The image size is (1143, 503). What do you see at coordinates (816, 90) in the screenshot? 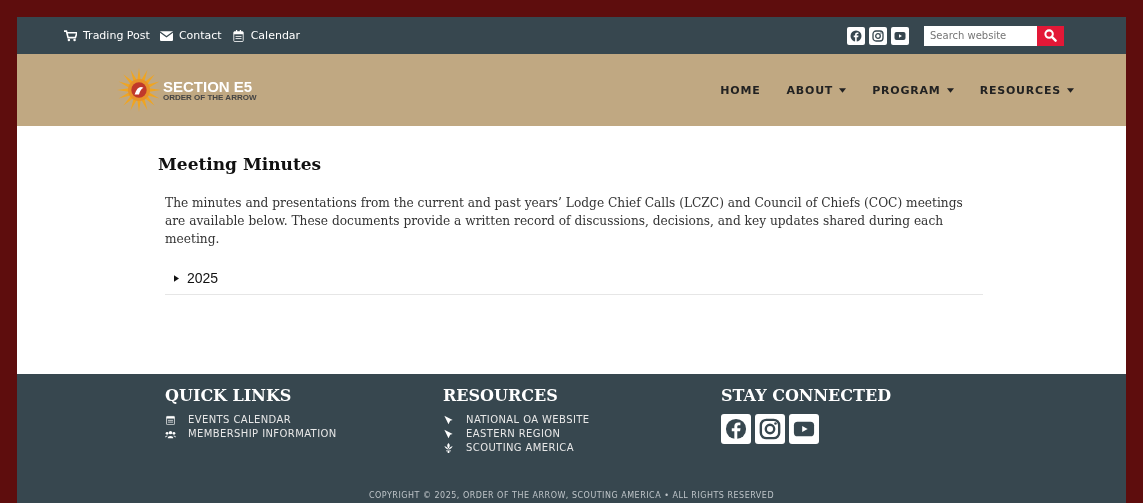
I see `nav-item: ABOUT` at bounding box center [816, 90].